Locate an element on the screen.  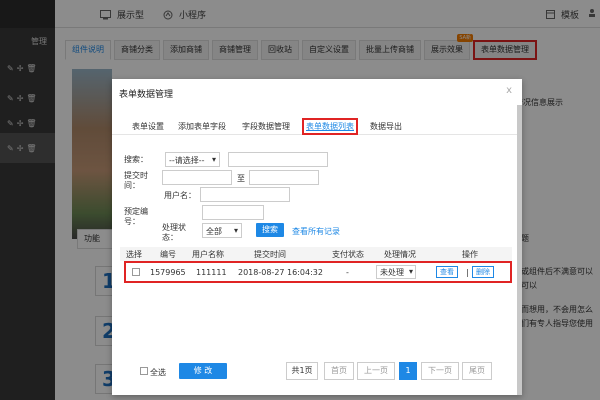
search-select-value: --请选择-- is located at coordinates (187, 160).